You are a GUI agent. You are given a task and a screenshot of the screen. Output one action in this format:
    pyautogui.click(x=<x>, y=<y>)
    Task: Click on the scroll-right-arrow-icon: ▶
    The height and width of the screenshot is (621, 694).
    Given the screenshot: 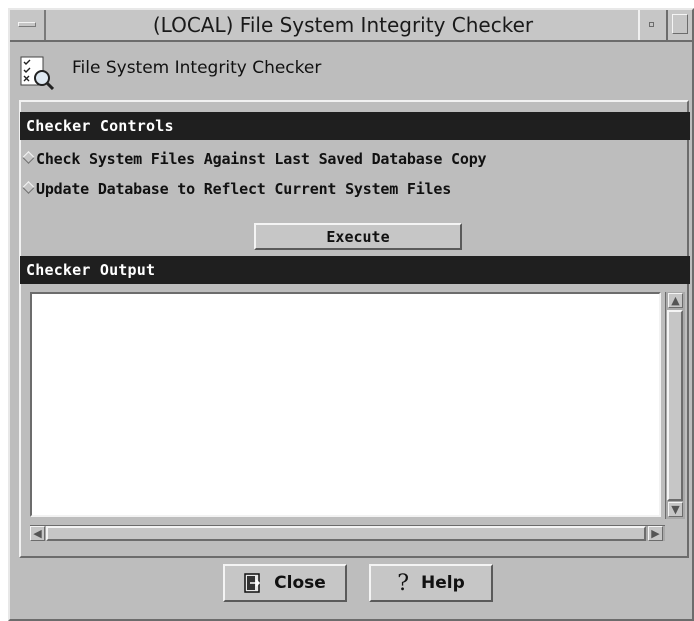 What is the action you would take?
    pyautogui.click(x=655, y=533)
    